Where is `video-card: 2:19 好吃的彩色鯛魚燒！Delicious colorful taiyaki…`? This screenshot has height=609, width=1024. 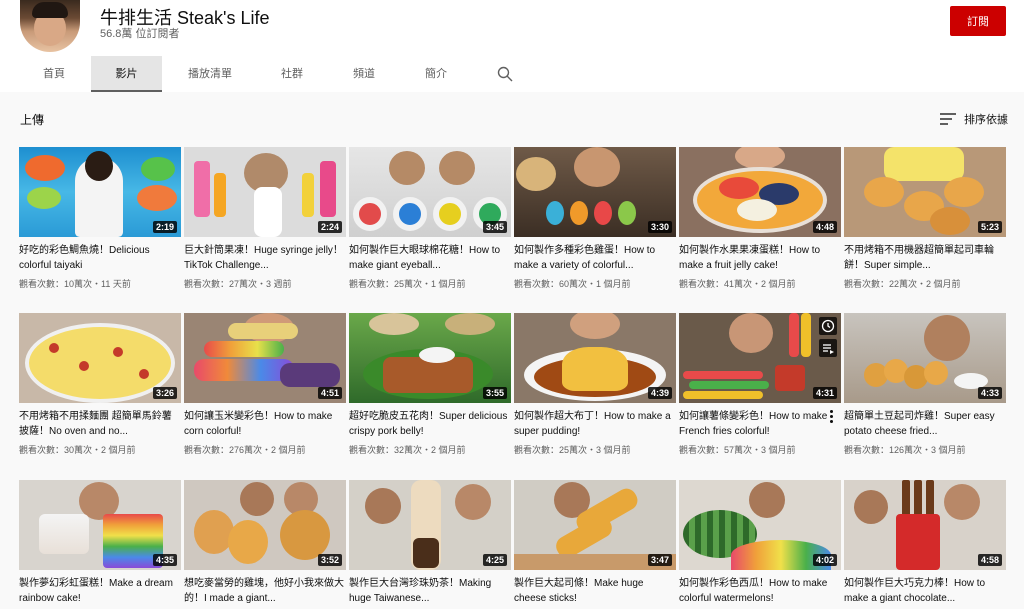 video-card: 2:19 好吃的彩色鯛魚燒！Delicious colorful taiyaki… is located at coordinates (100, 218).